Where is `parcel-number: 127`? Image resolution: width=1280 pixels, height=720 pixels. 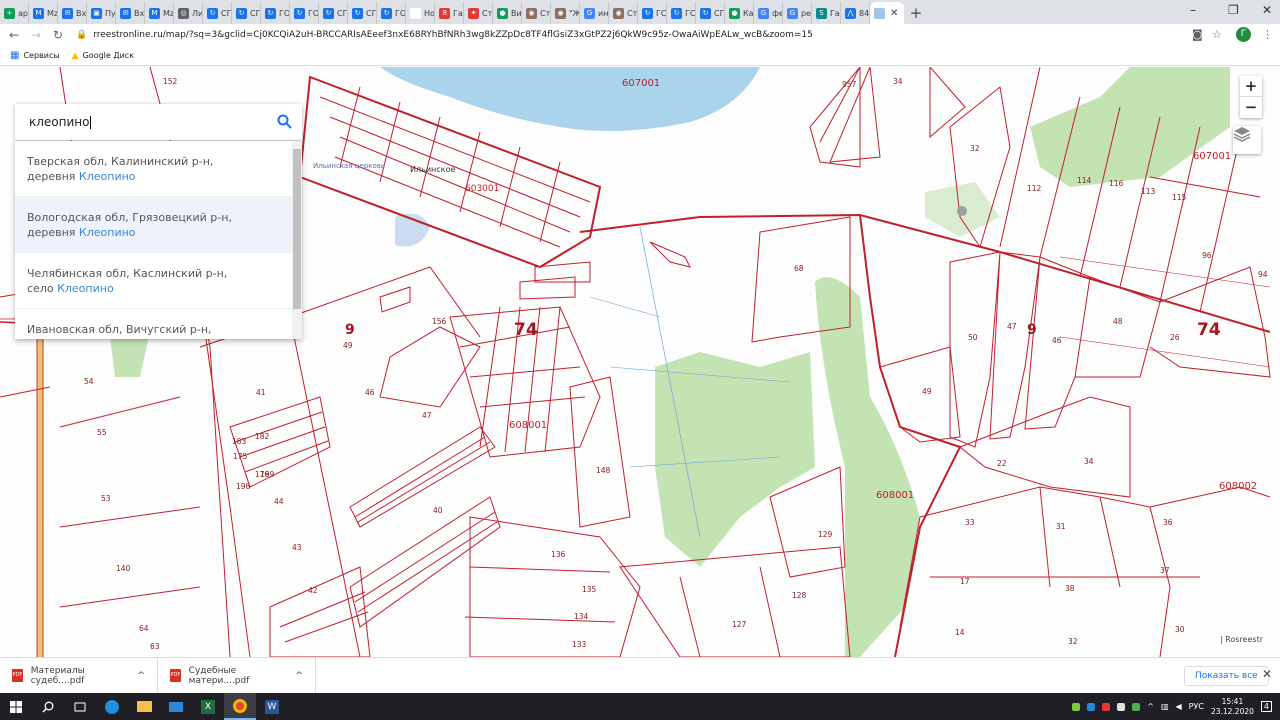 parcel-number: 127 is located at coordinates (739, 624).